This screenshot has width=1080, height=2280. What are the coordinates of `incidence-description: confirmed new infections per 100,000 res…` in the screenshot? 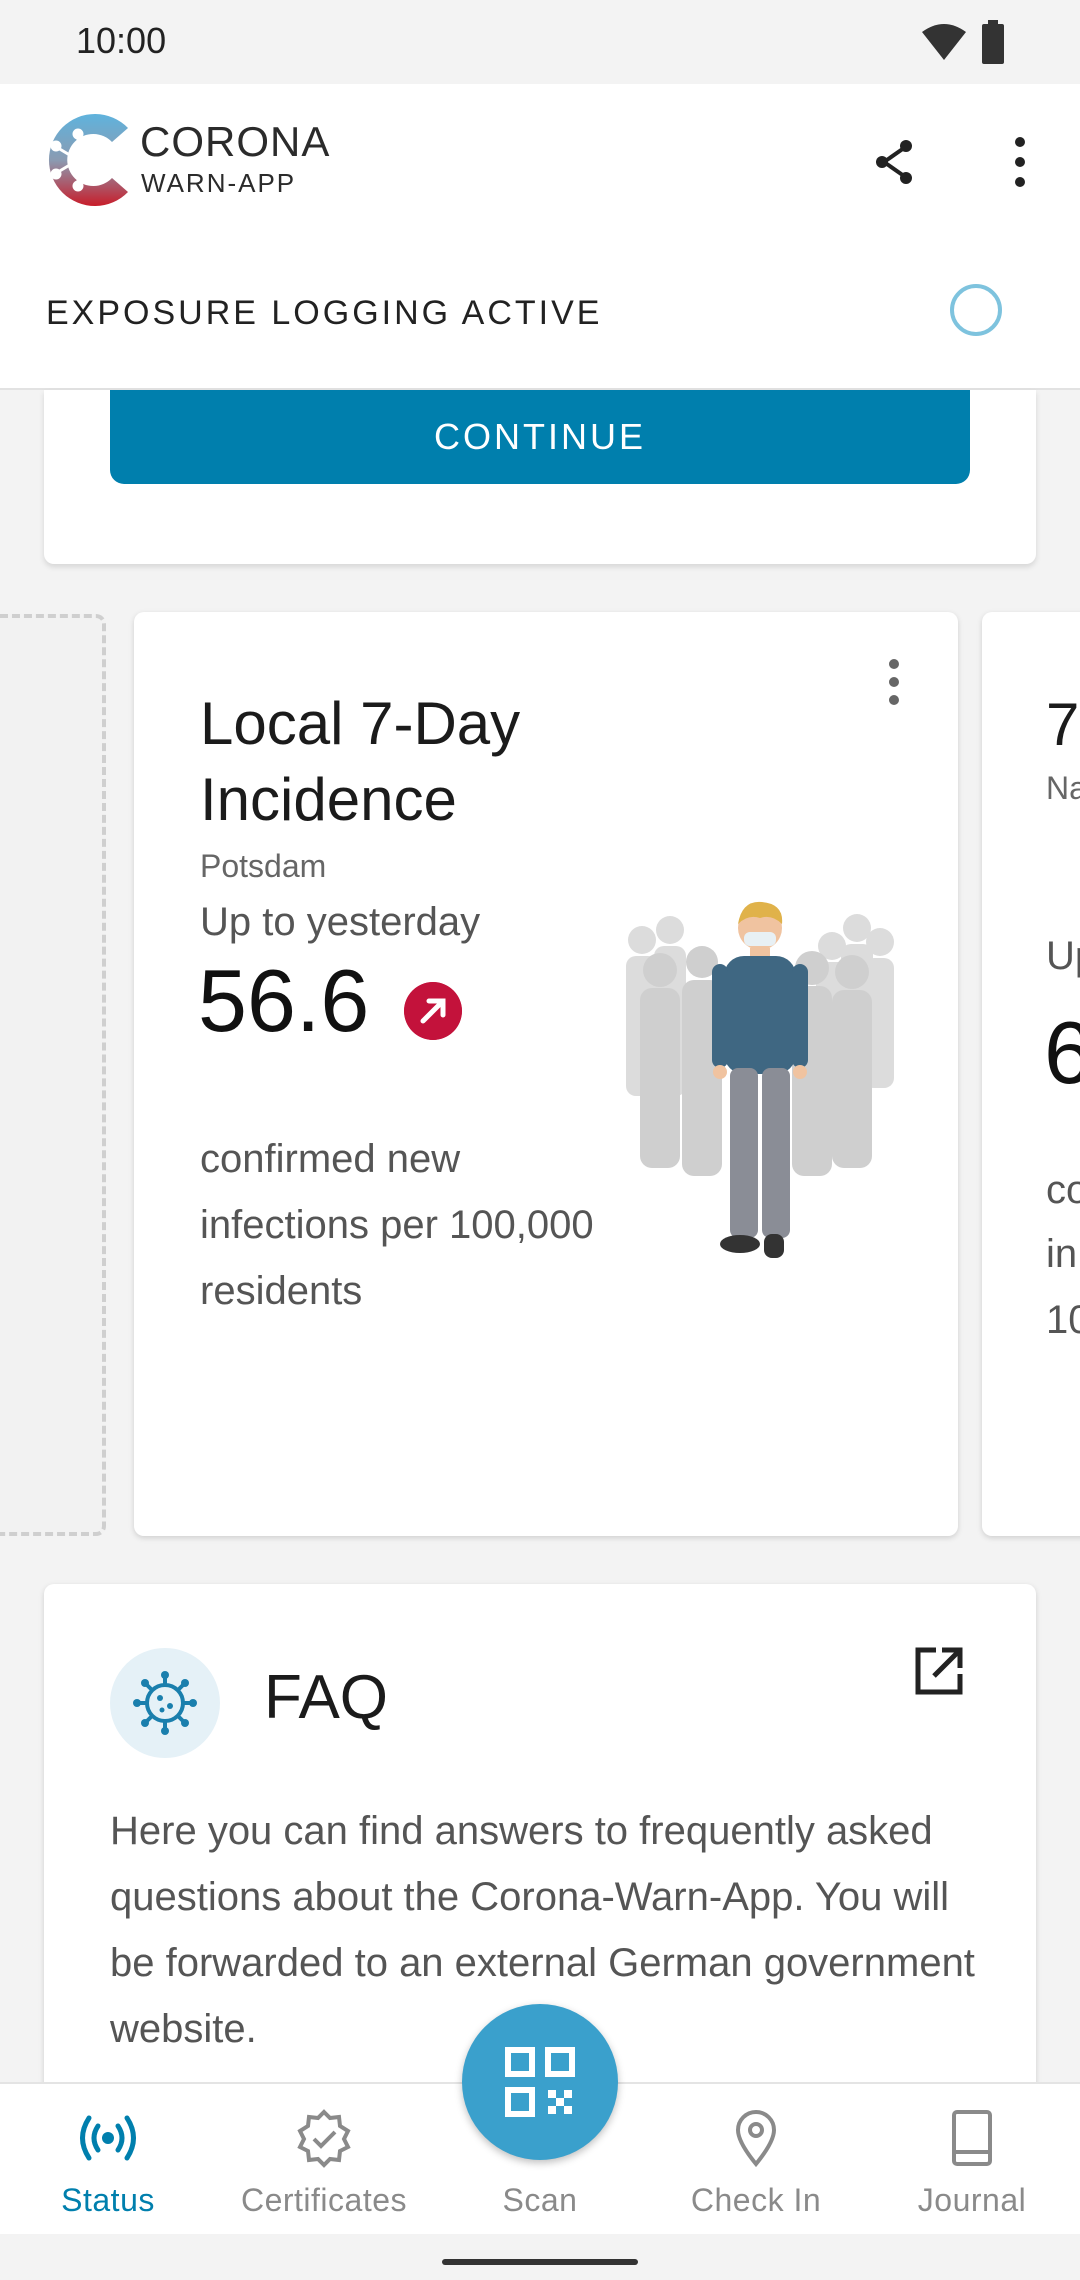 It's located at (397, 1225).